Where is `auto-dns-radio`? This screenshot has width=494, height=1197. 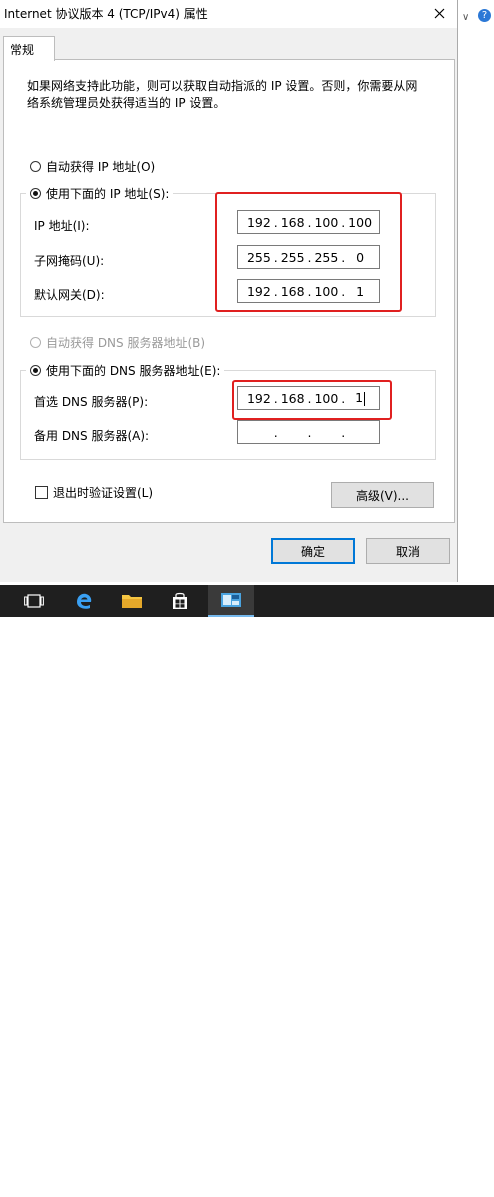
auto-dns-radio is located at coordinates (35, 342).